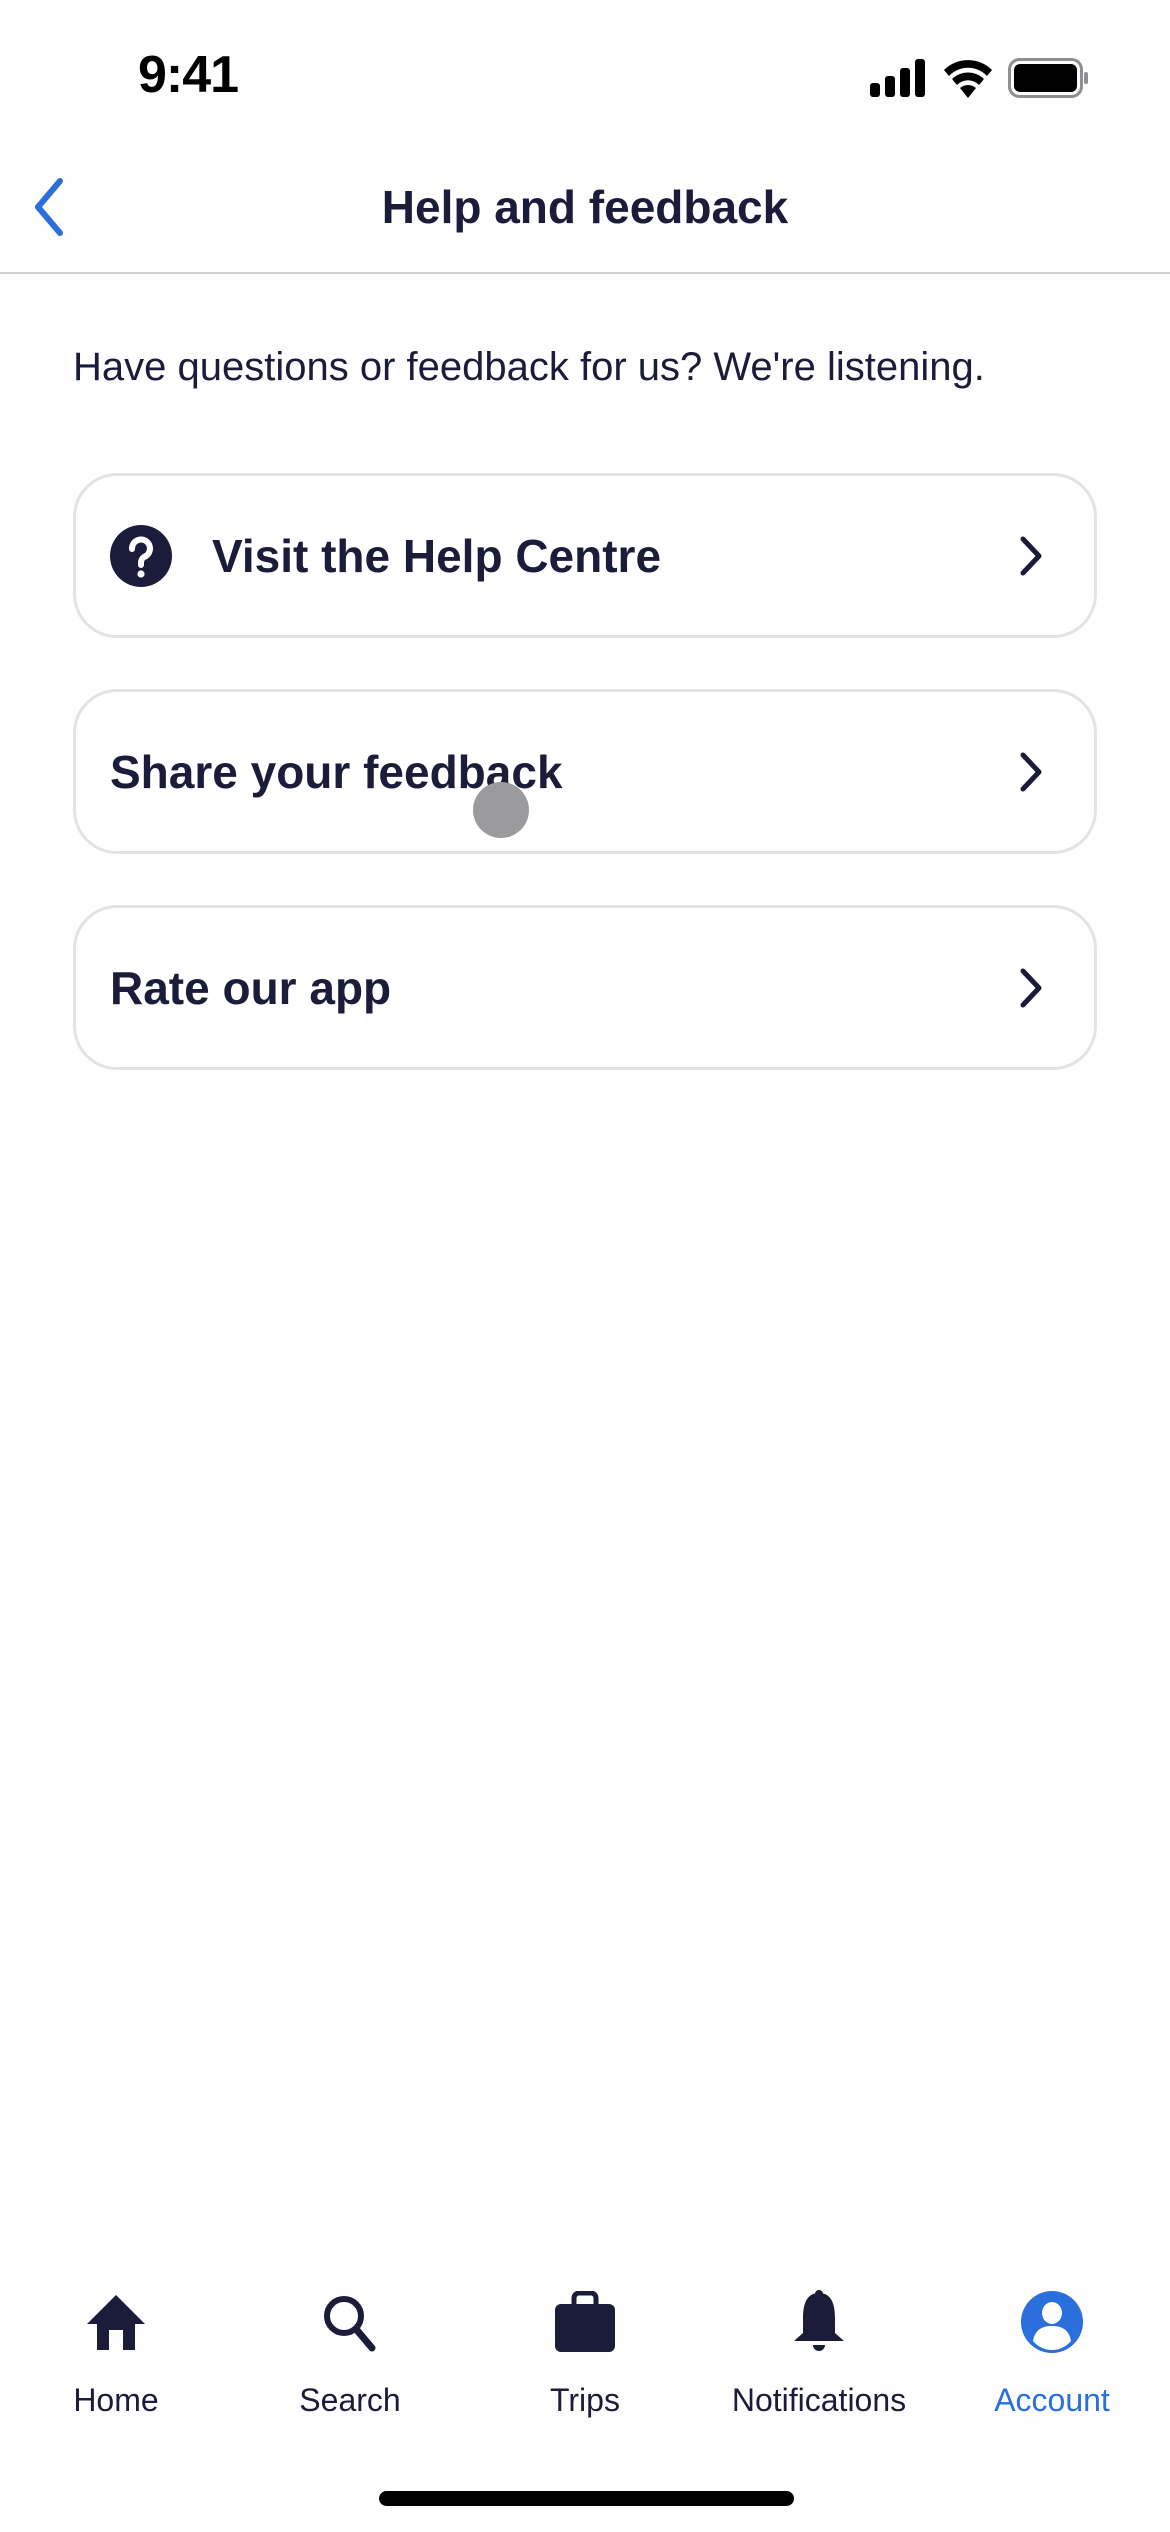 Image resolution: width=1170 pixels, height=2532 pixels. I want to click on rate-app-button: Rate our app, so click(585, 987).